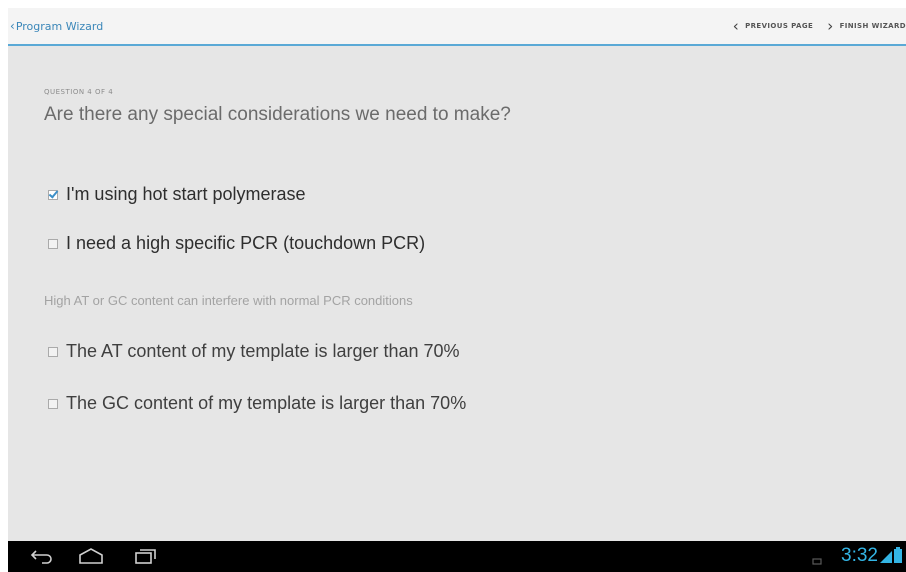 The image size is (906, 572). I want to click on notification-icon, so click(817, 560).